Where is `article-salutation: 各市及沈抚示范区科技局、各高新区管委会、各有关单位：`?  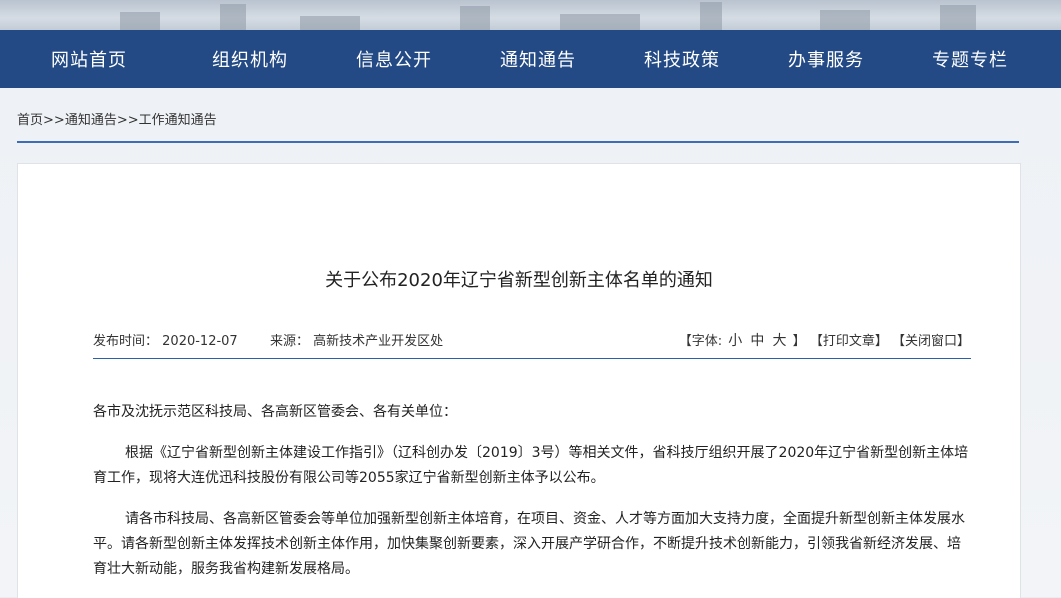
article-salutation: 各市及沈抚示范区科技局、各高新区管委会、各有关单位： is located at coordinates (275, 412).